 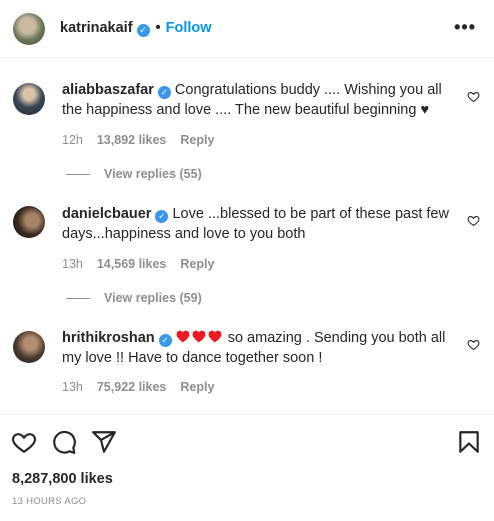 I want to click on commenter-username: aliabbaszafar, so click(x=108, y=90).